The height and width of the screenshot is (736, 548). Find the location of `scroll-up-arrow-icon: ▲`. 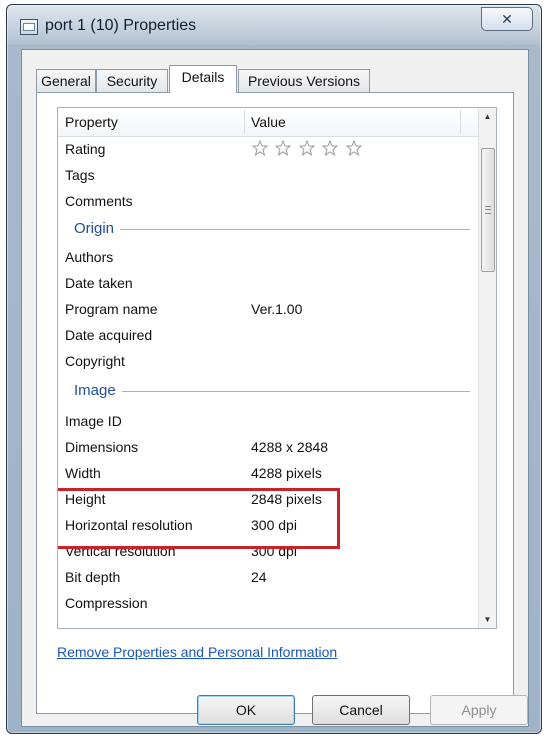

scroll-up-arrow-icon: ▲ is located at coordinates (487, 116).